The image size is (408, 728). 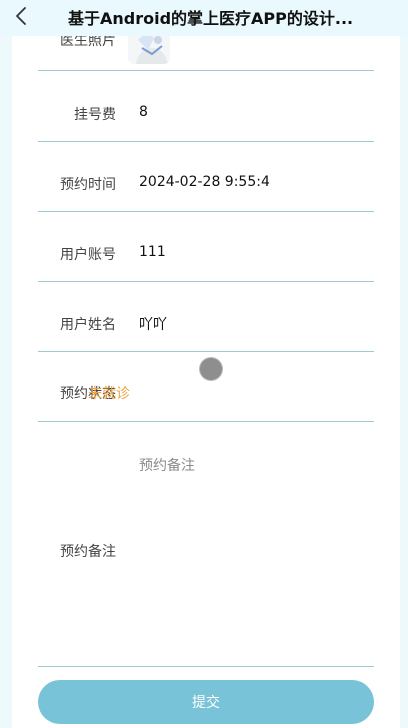 I want to click on touch-indicator, so click(x=211, y=369).